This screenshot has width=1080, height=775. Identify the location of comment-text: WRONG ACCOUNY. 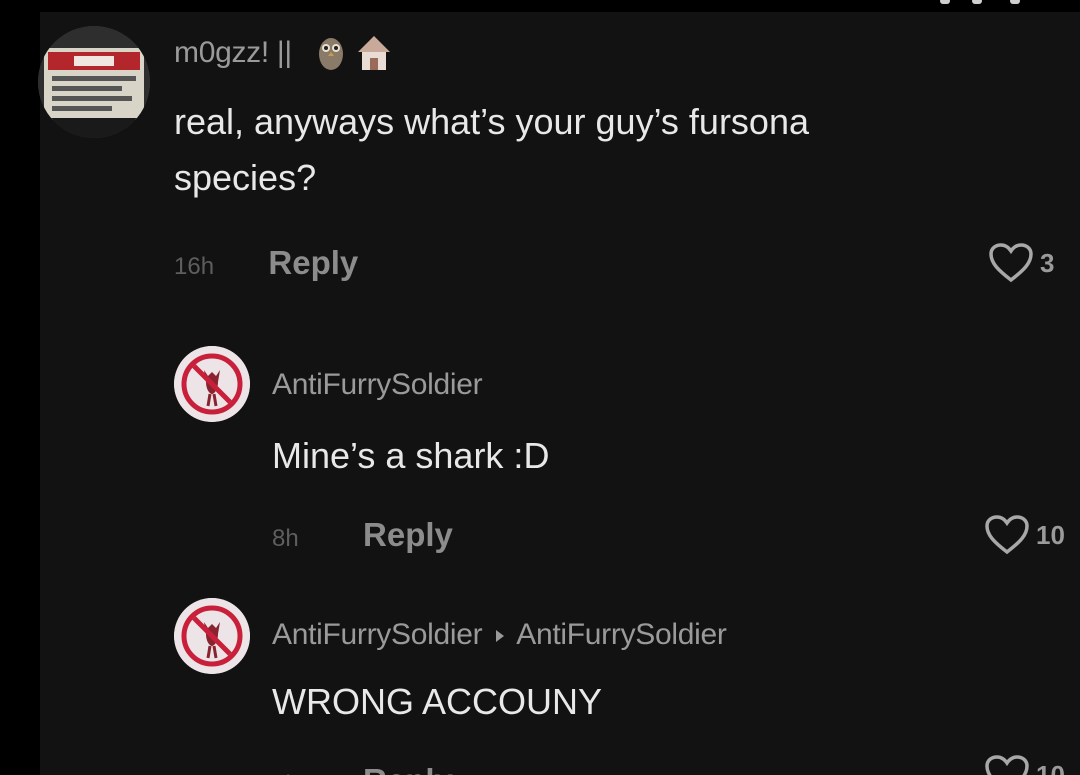
(437, 702).